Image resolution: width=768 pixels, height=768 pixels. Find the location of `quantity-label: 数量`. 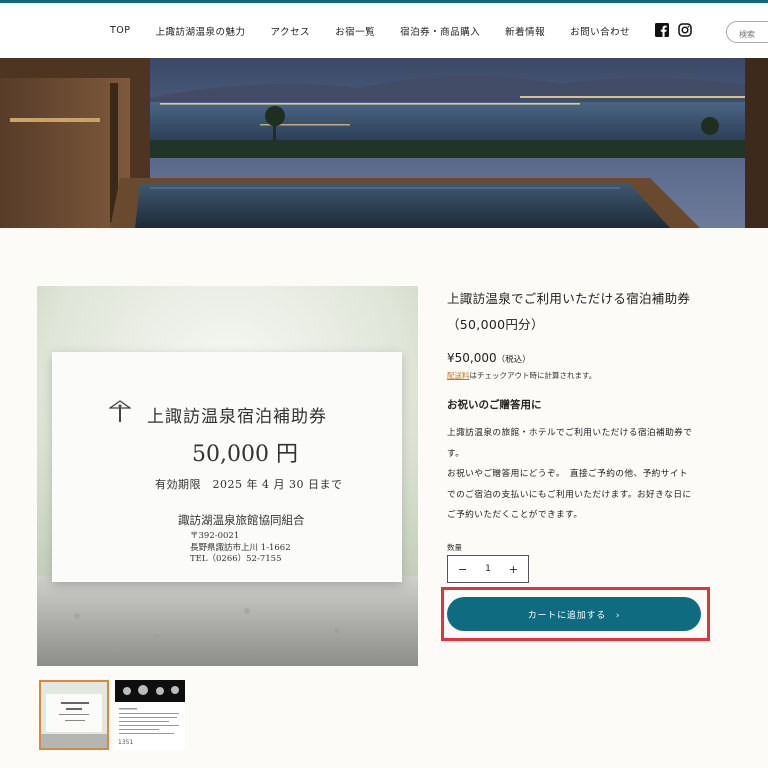

quantity-label: 数量 is located at coordinates (454, 547).